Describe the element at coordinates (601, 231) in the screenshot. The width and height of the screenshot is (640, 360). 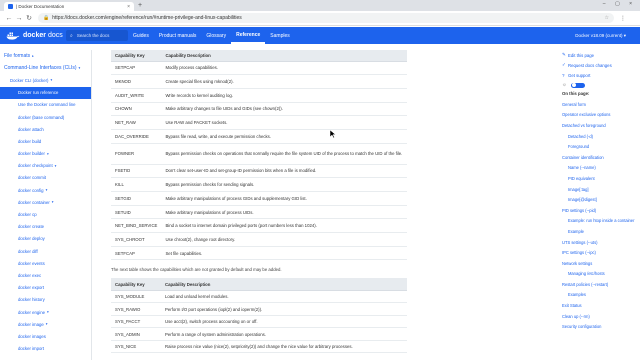
I see `toc-link: Example` at that location.